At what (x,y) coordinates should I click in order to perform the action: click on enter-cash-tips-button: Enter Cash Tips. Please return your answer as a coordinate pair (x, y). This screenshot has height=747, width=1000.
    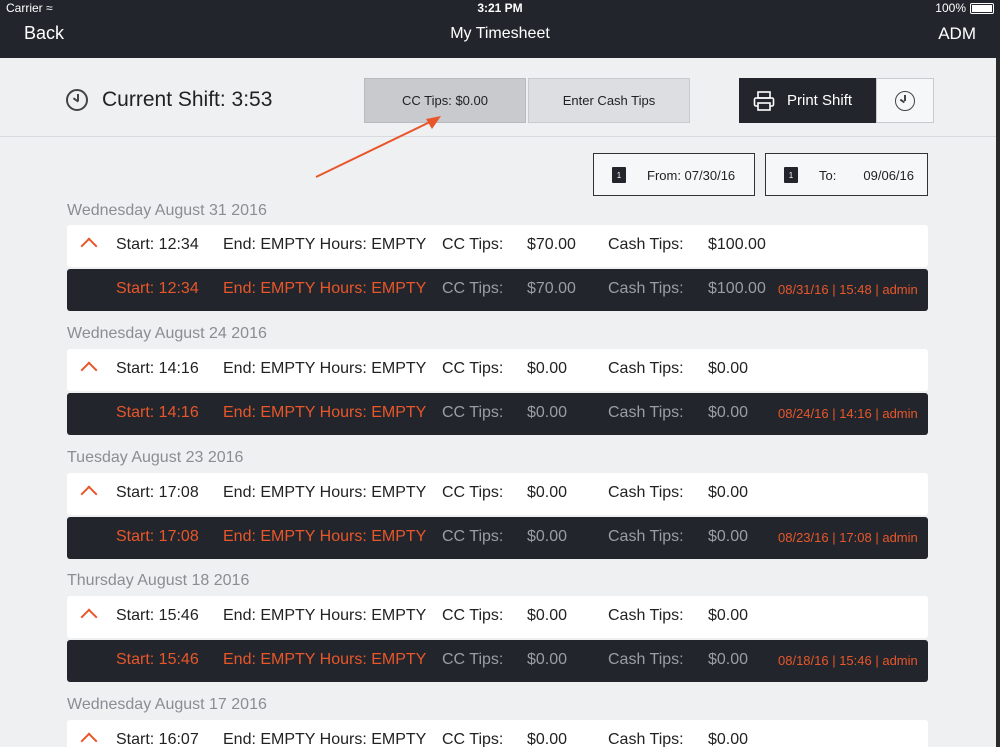
    Looking at the image, I should click on (609, 100).